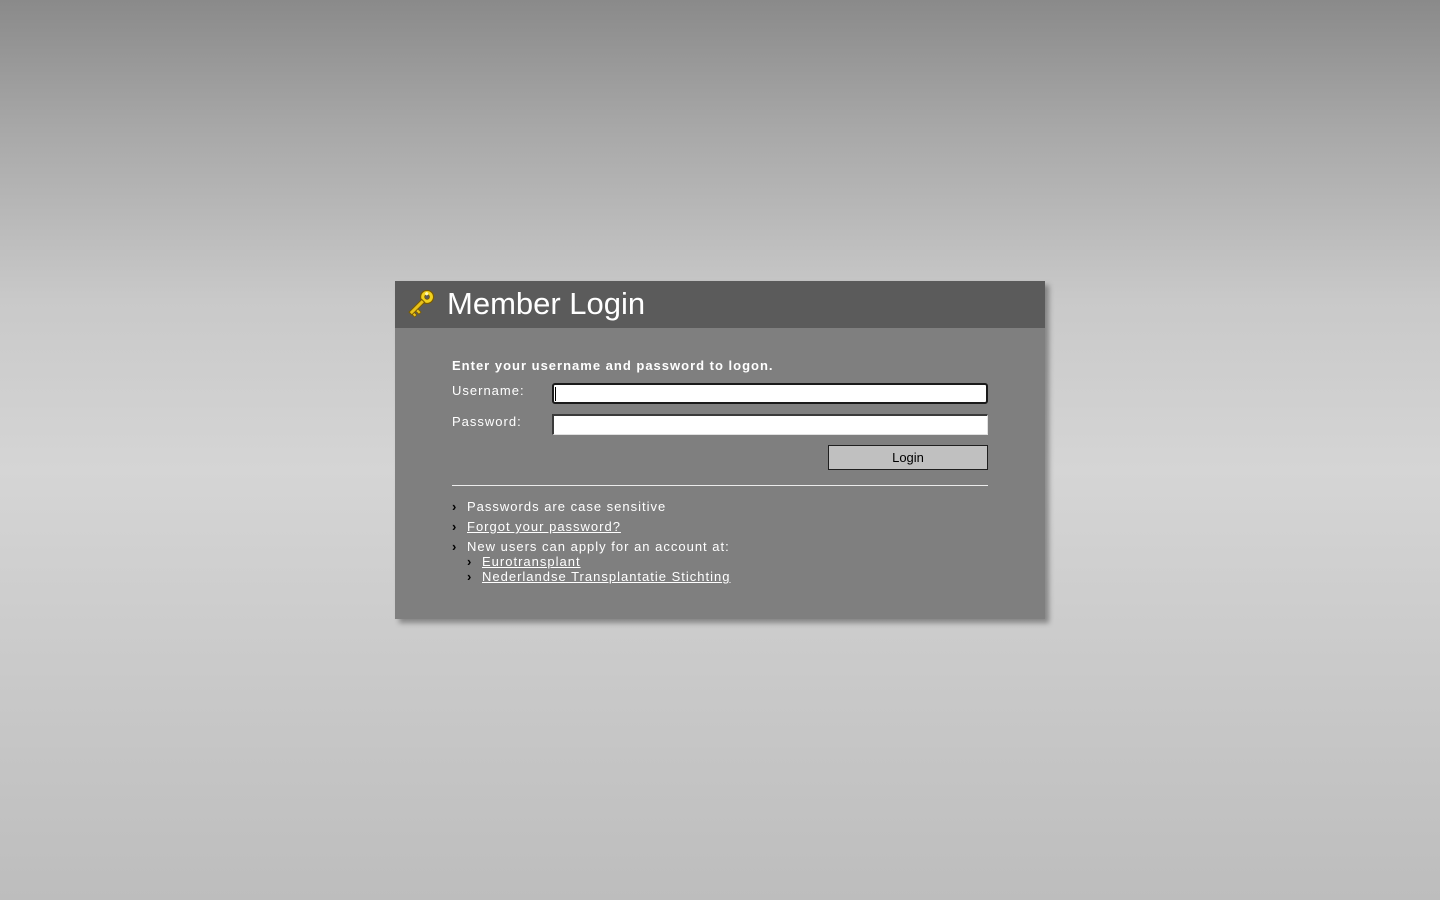 This screenshot has width=1440, height=900. I want to click on apply-note: New users can apply for an account at:, so click(598, 546).